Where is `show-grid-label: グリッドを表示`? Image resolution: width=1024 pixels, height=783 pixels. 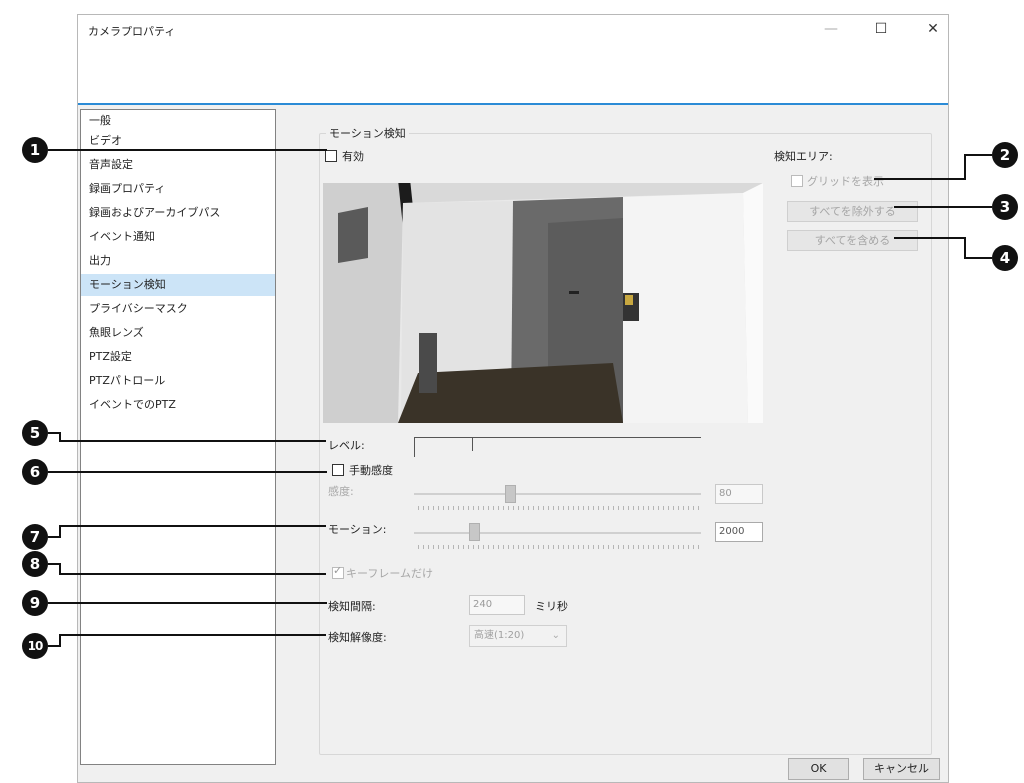
show-grid-label: グリッドを表示 is located at coordinates (845, 181).